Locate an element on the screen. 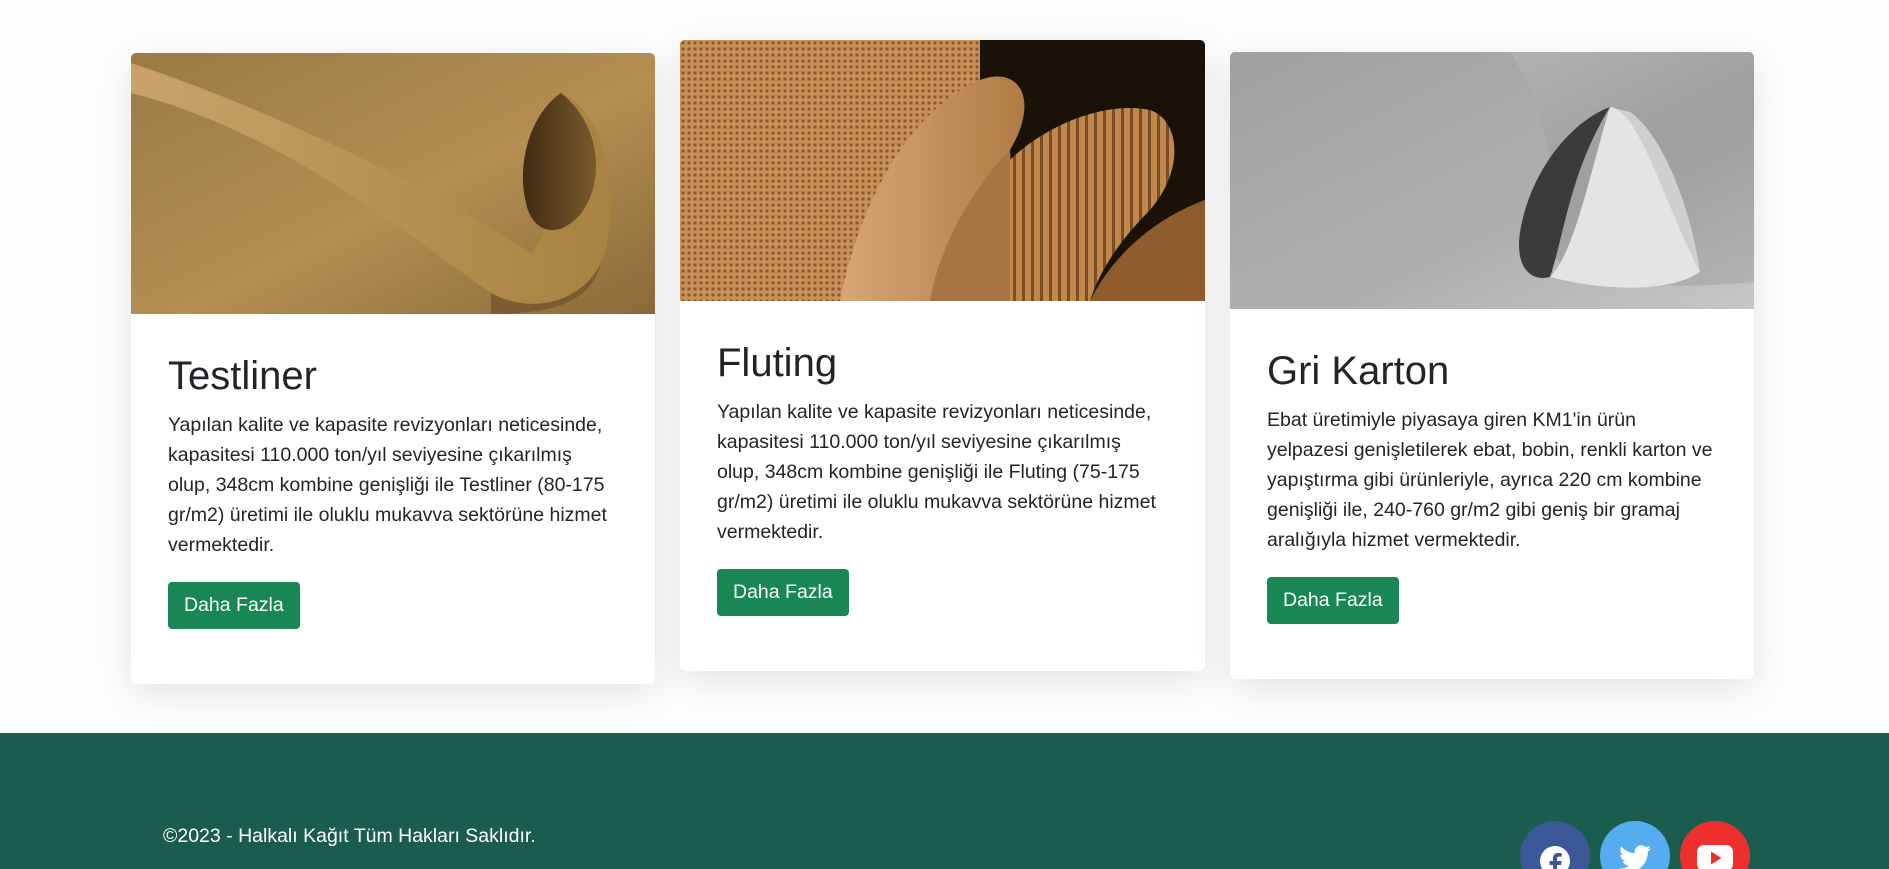 The width and height of the screenshot is (1889, 869). more-button-testliner: Daha Fazla is located at coordinates (234, 605).